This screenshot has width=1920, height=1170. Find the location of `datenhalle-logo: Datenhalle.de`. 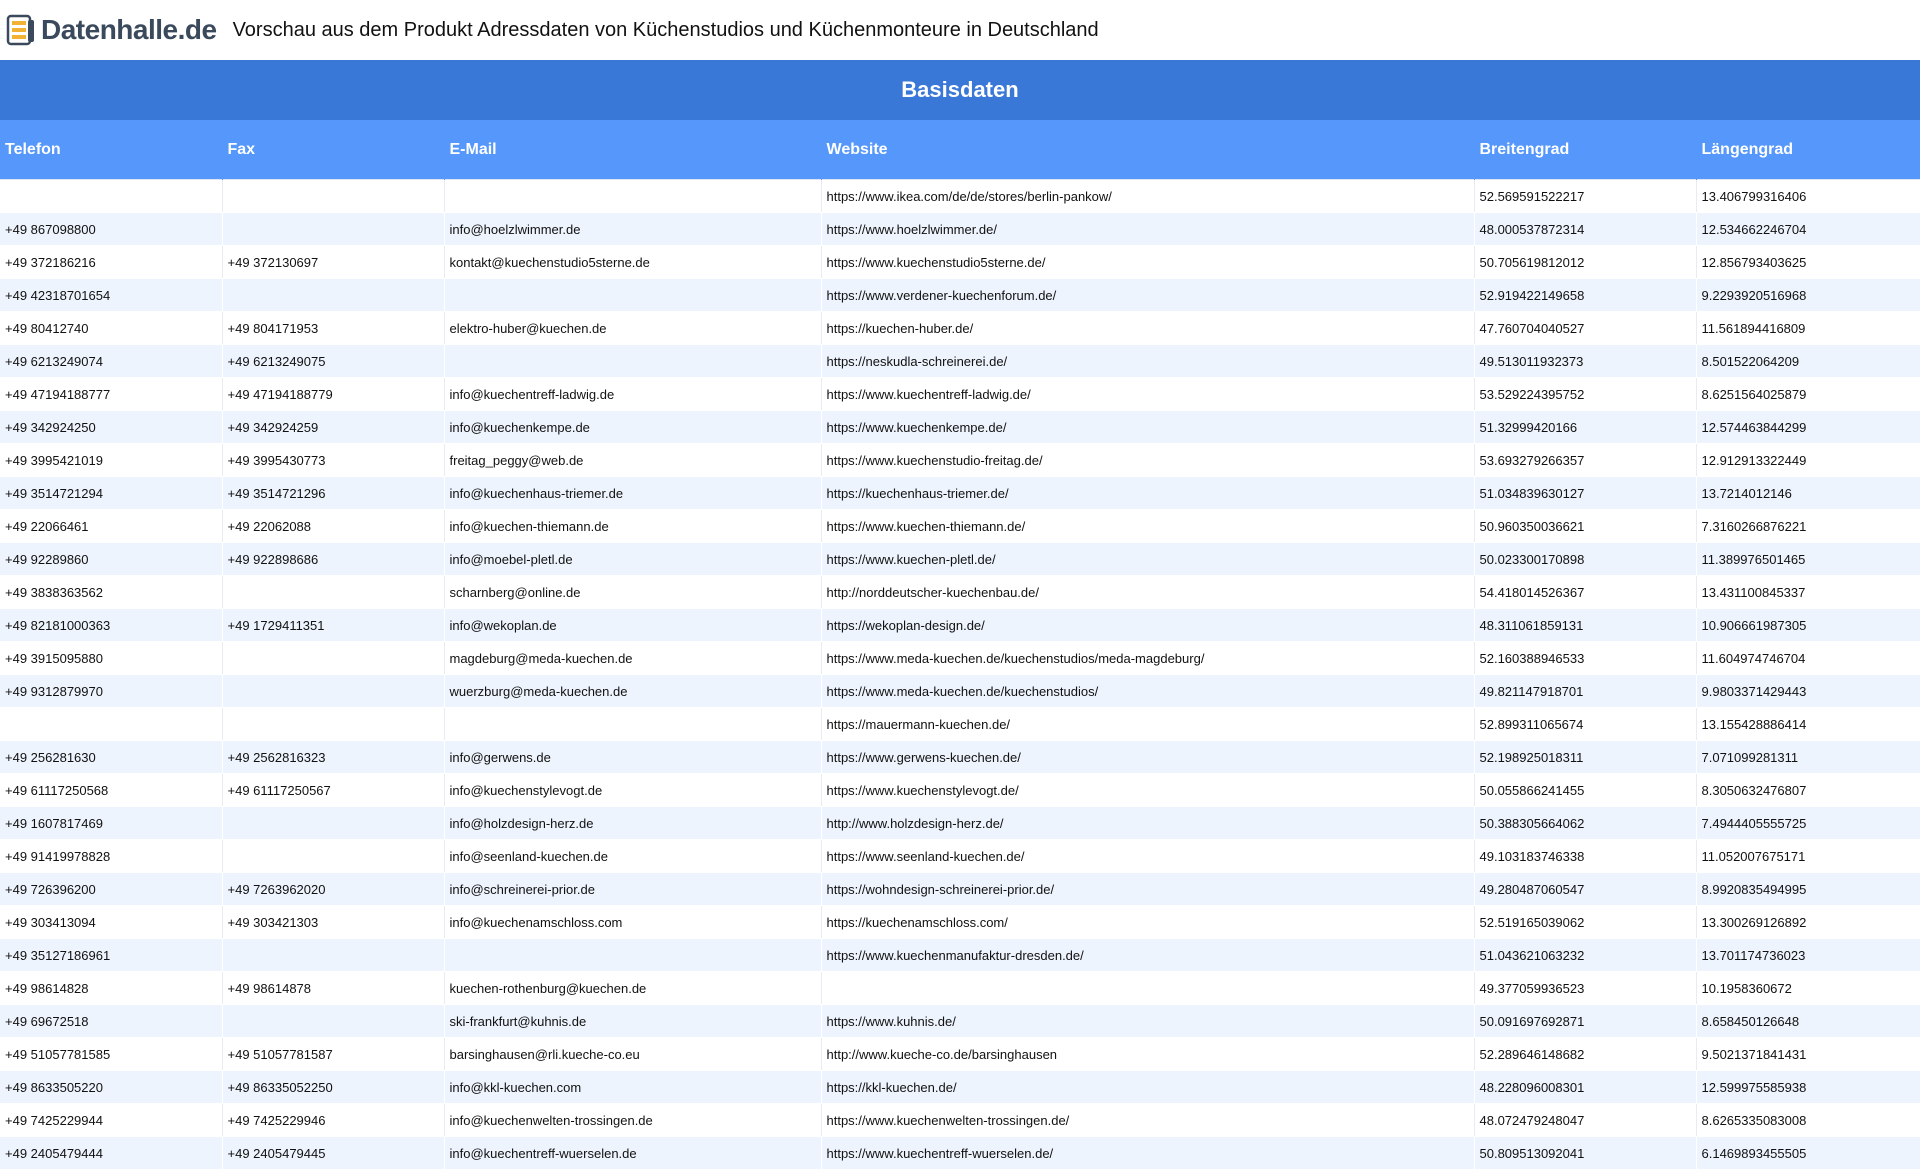

datenhalle-logo: Datenhalle.de is located at coordinates (111, 30).